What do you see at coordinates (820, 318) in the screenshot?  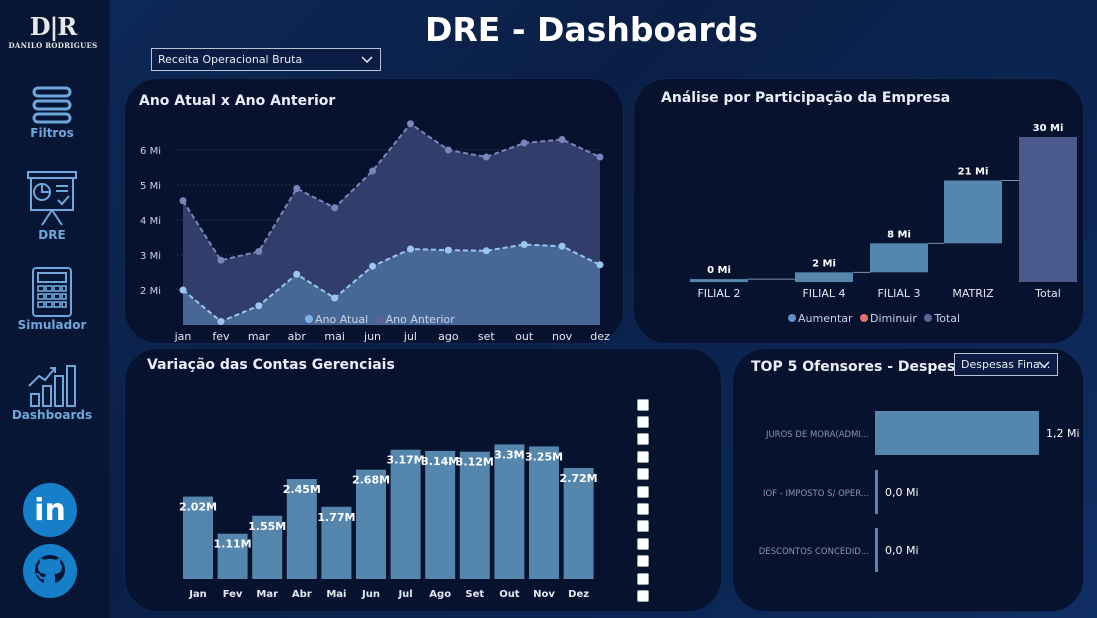 I see `legend-item-aumentar: Aumentar` at bounding box center [820, 318].